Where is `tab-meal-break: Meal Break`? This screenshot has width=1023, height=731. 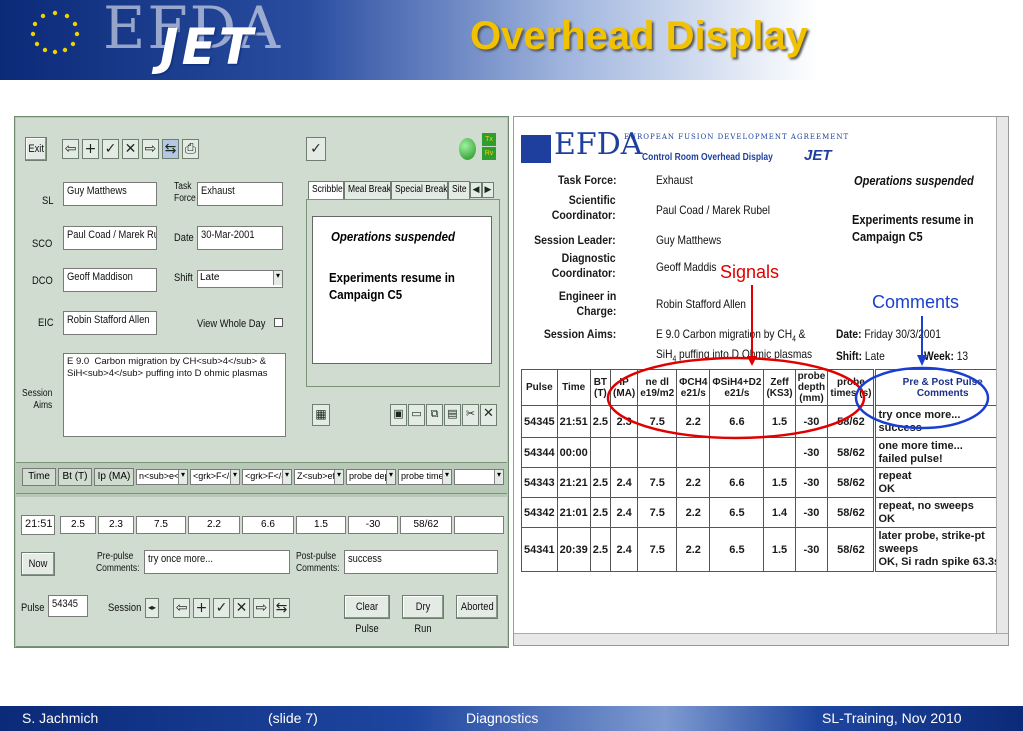 tab-meal-break: Meal Break is located at coordinates (367, 190).